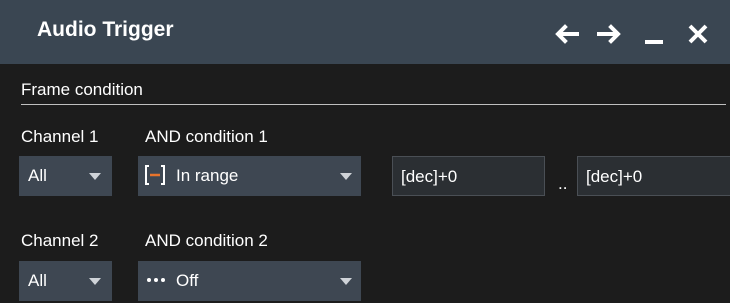 The width and height of the screenshot is (730, 303). Describe the element at coordinates (653, 176) in the screenshot. I see `range-max-field: [dec]+0` at that location.